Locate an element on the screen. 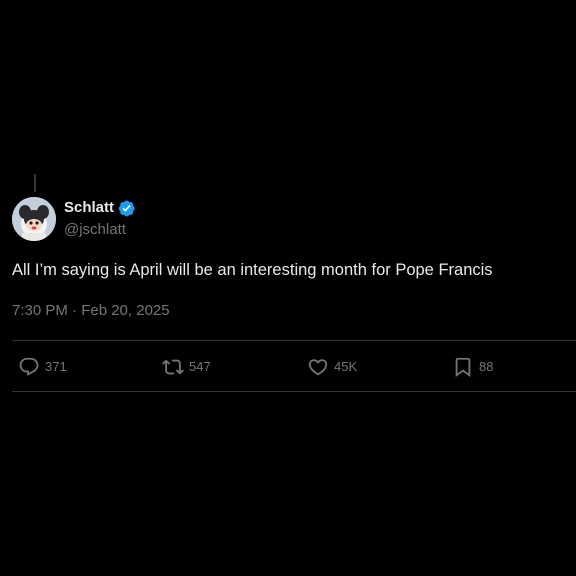 The height and width of the screenshot is (576, 576). like-count: 45K is located at coordinates (346, 366).